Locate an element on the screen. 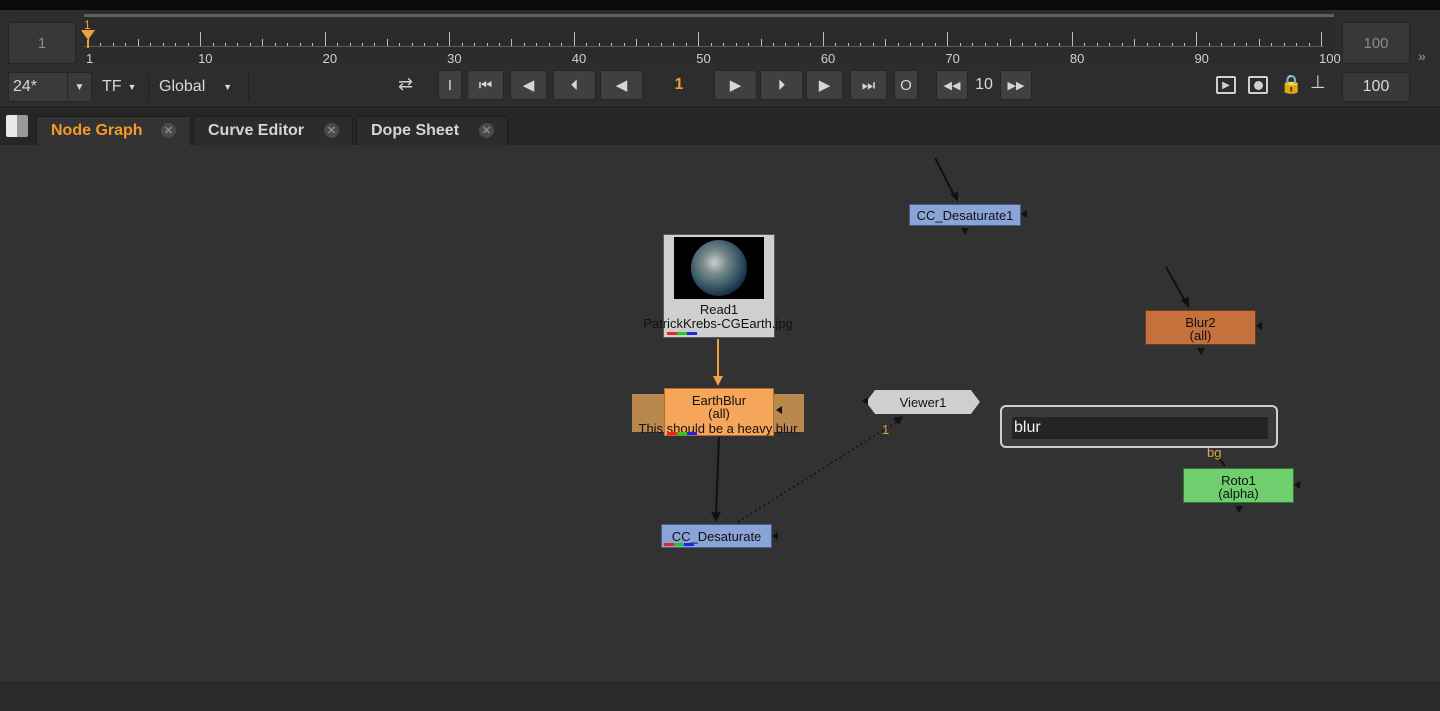  read1-file-label: PatrickKrebs-CGEarth.jpg is located at coordinates (718, 323).